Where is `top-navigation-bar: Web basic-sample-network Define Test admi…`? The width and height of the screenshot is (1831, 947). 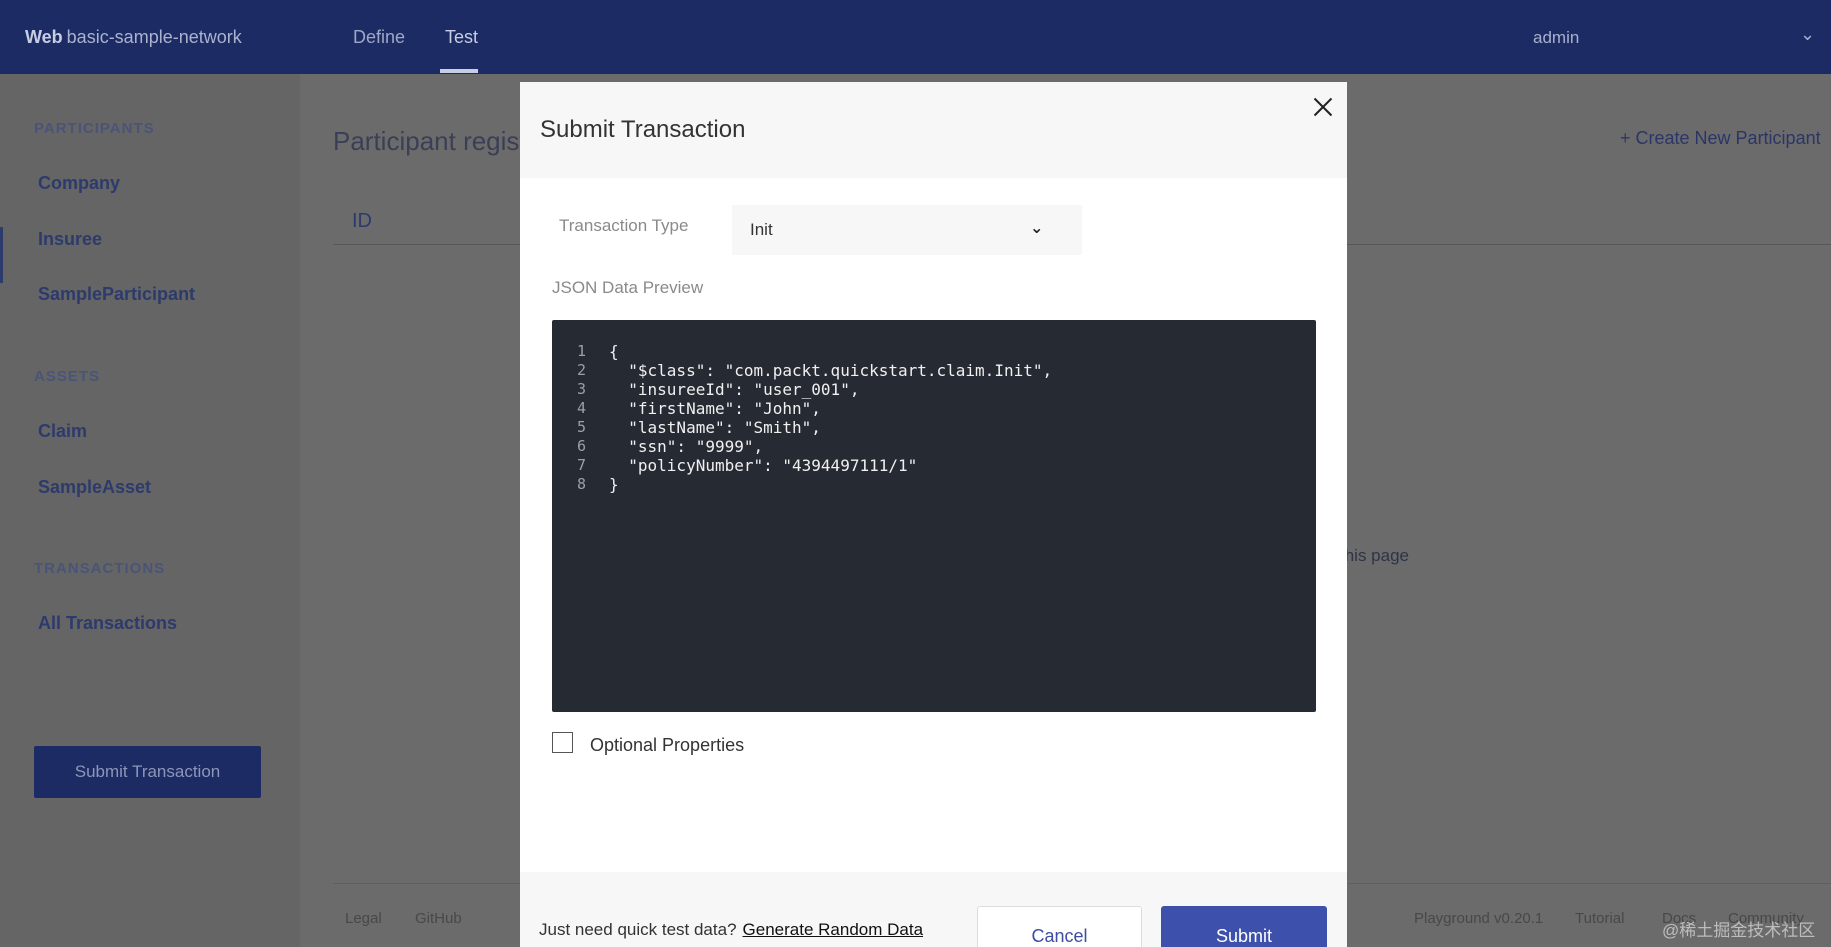 top-navigation-bar: Web basic-sample-network Define Test admi… is located at coordinates (915, 37).